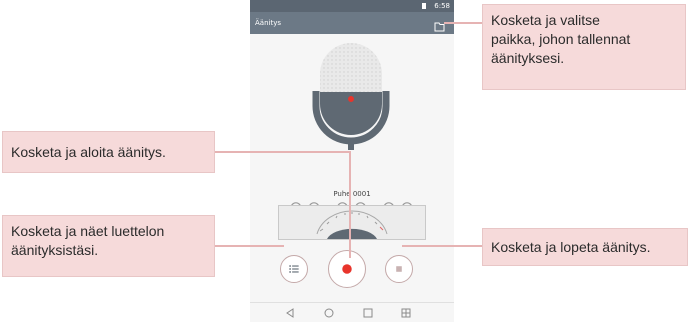 The height and width of the screenshot is (322, 690). I want to click on dual-window-icon, so click(406, 313).